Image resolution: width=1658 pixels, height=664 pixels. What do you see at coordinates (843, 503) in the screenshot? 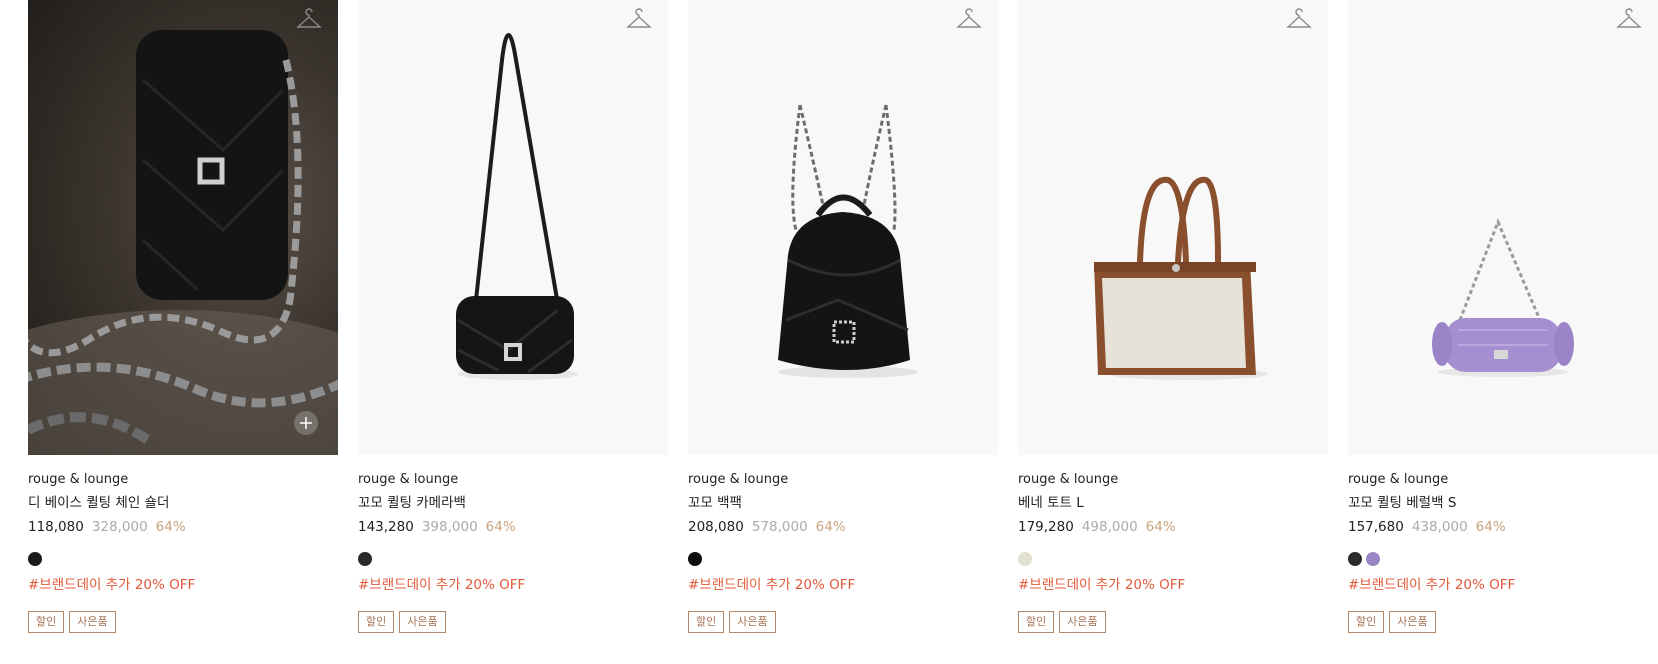
I see `product-name: 꼬모 백팩` at bounding box center [843, 503].